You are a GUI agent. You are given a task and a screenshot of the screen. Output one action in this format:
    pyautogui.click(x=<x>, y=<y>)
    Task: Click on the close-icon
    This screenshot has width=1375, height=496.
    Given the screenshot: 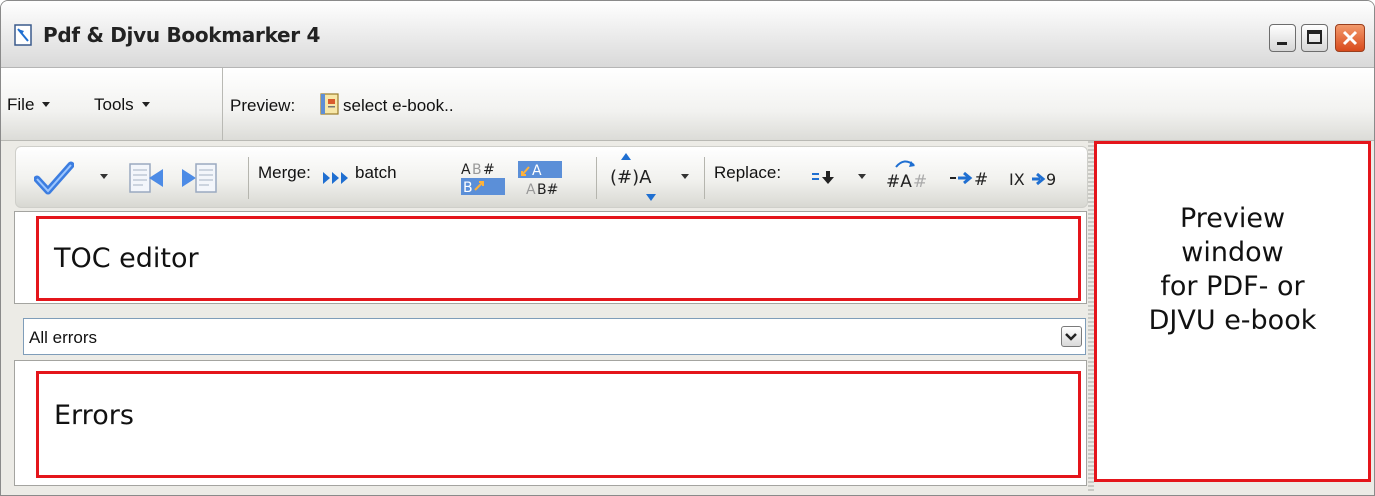 What is the action you would take?
    pyautogui.click(x=1350, y=38)
    